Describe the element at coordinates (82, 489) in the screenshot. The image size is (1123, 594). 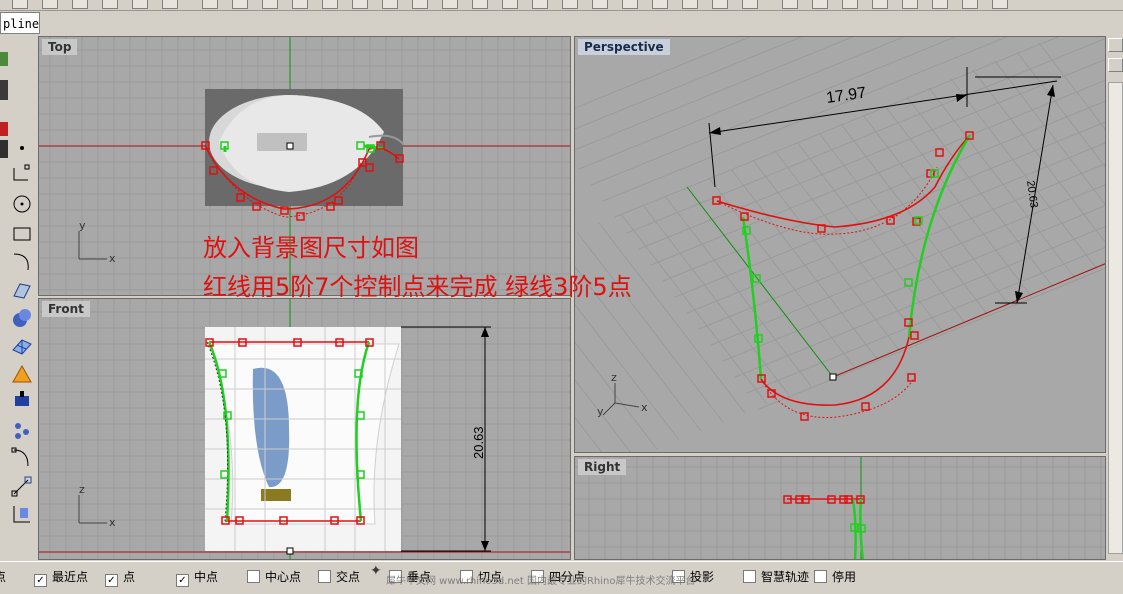
I see `front-axis-z-label: z` at that location.